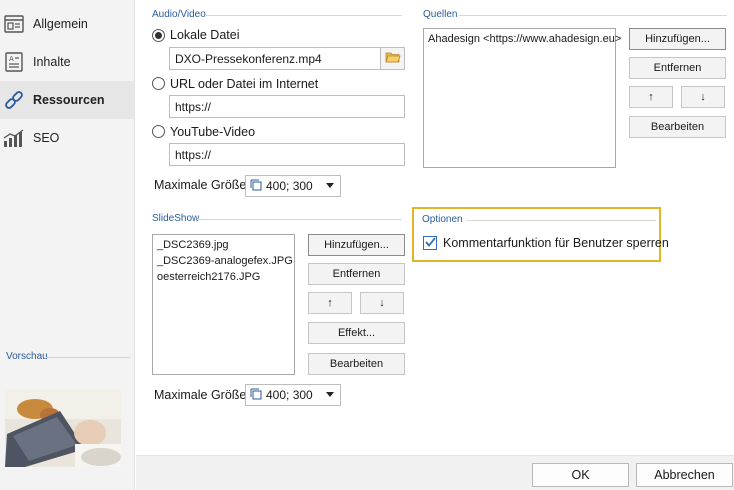  What do you see at coordinates (158, 35) in the screenshot?
I see `radio-lokale-datei` at bounding box center [158, 35].